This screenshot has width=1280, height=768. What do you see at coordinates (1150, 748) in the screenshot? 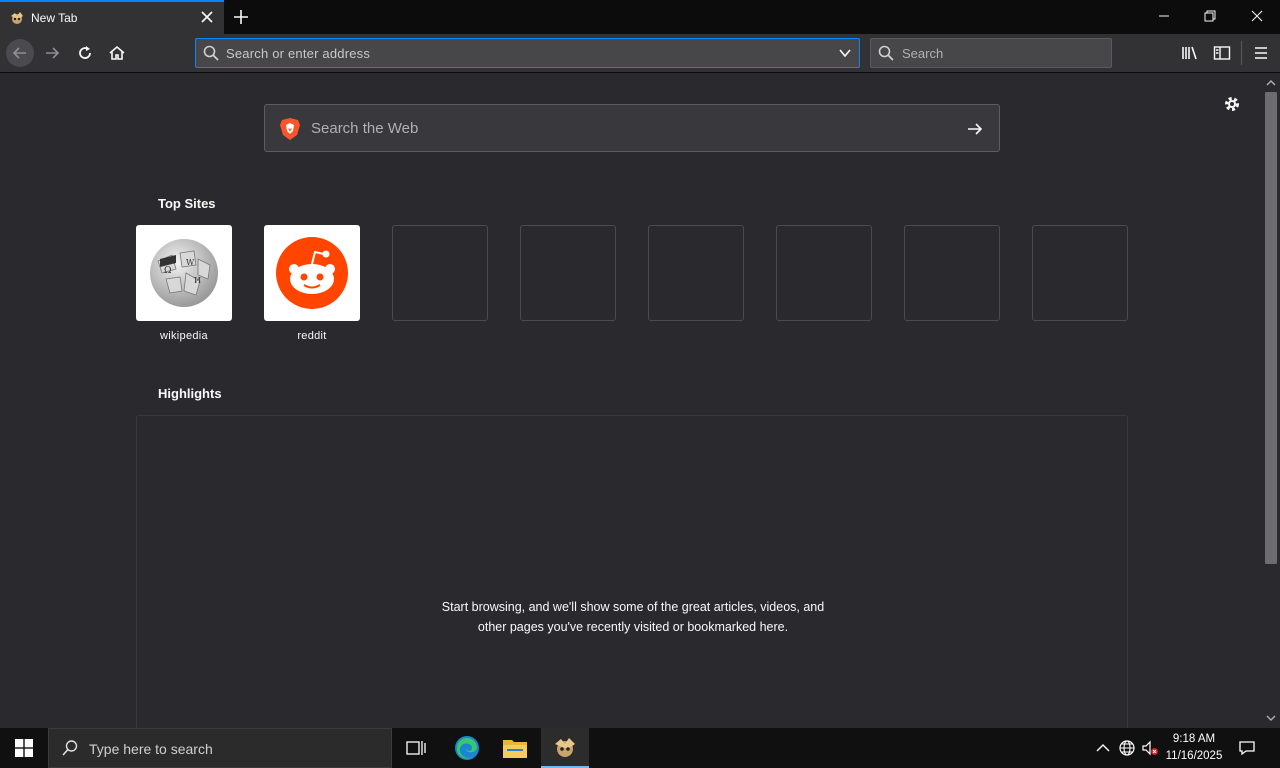
I see `volume-muted-icon` at bounding box center [1150, 748].